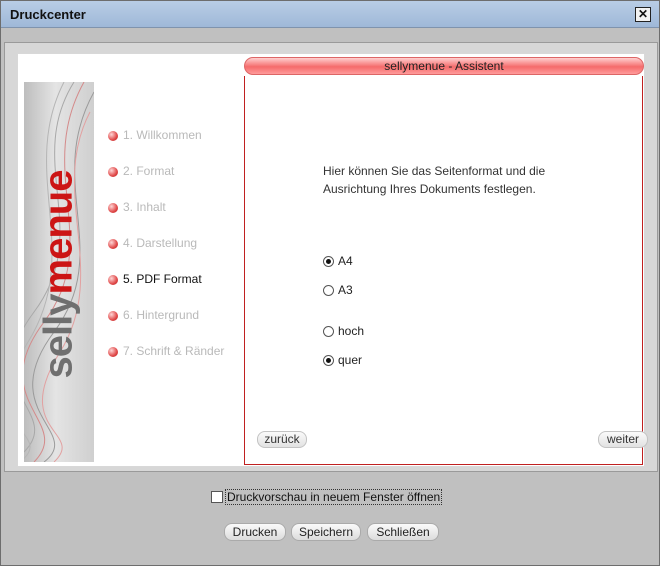 Image resolution: width=660 pixels, height=566 pixels. What do you see at coordinates (326, 532) in the screenshot?
I see `save-button: Speichern` at bounding box center [326, 532].